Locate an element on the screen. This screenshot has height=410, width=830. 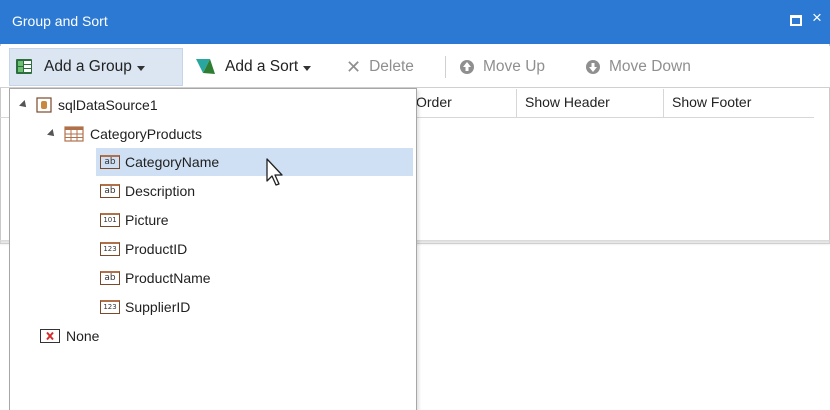
tree-node-field: ab ProductName is located at coordinates (155, 278).